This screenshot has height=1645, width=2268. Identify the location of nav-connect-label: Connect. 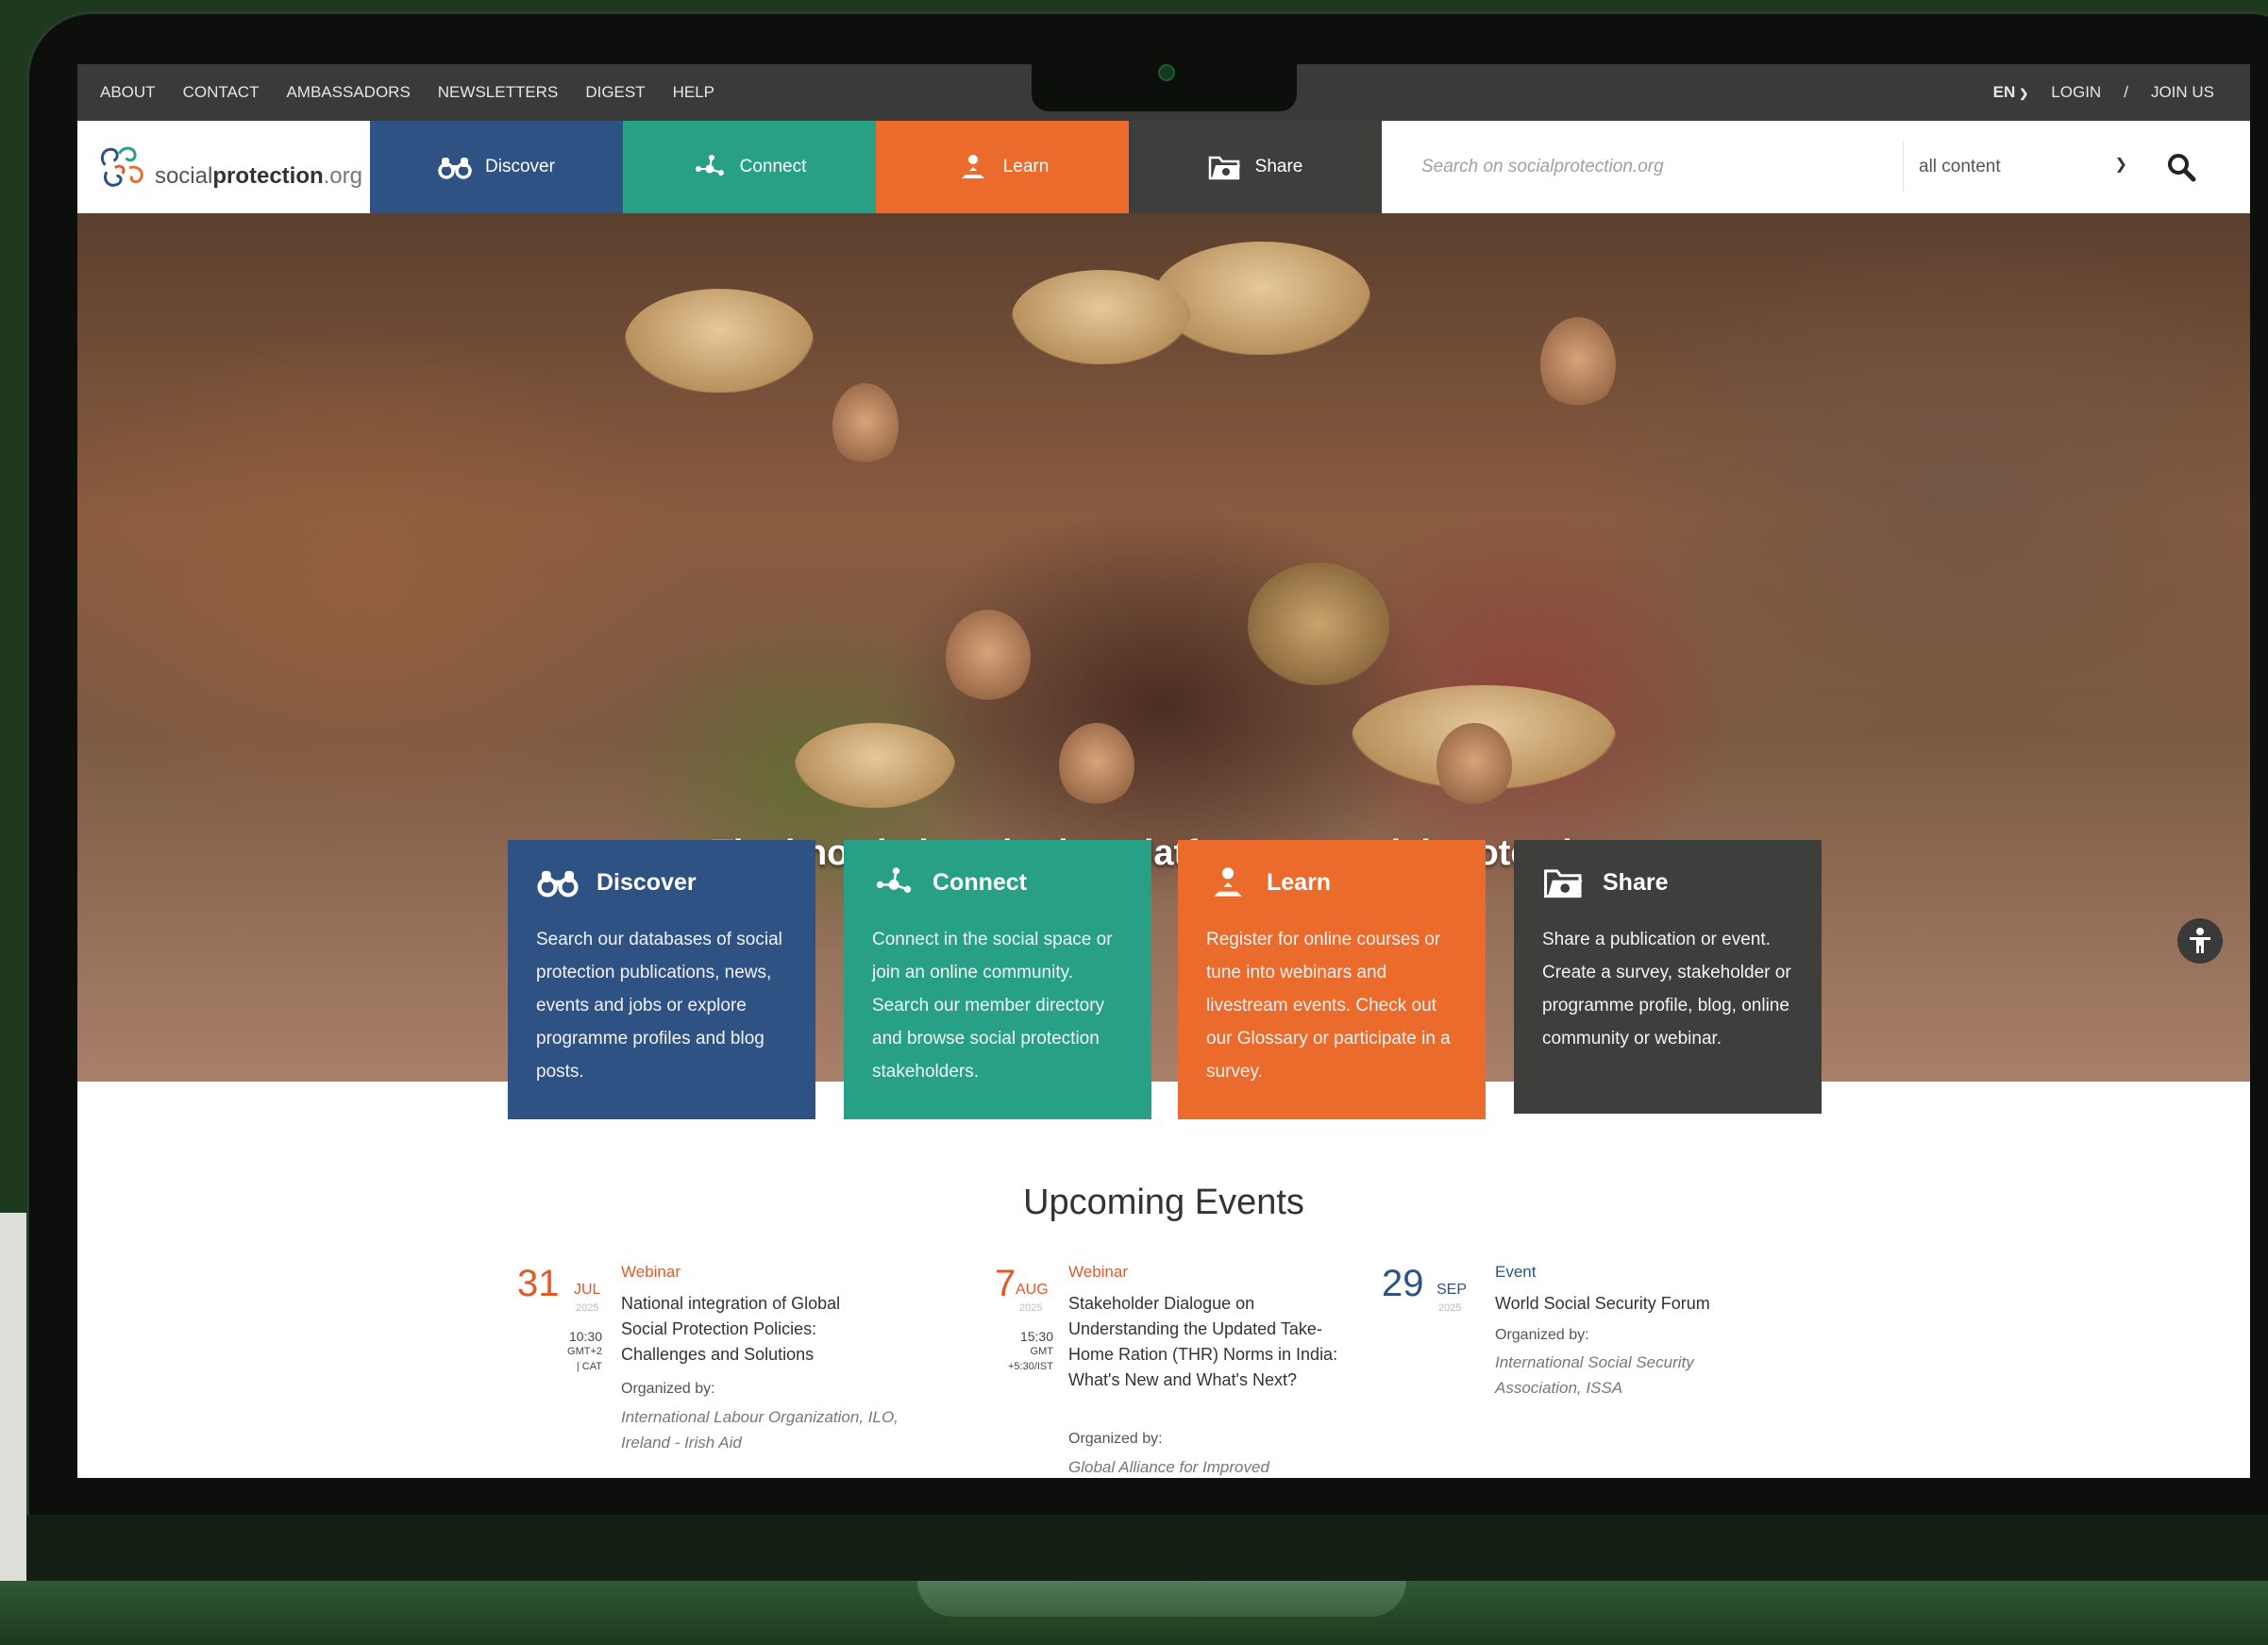
(773, 166).